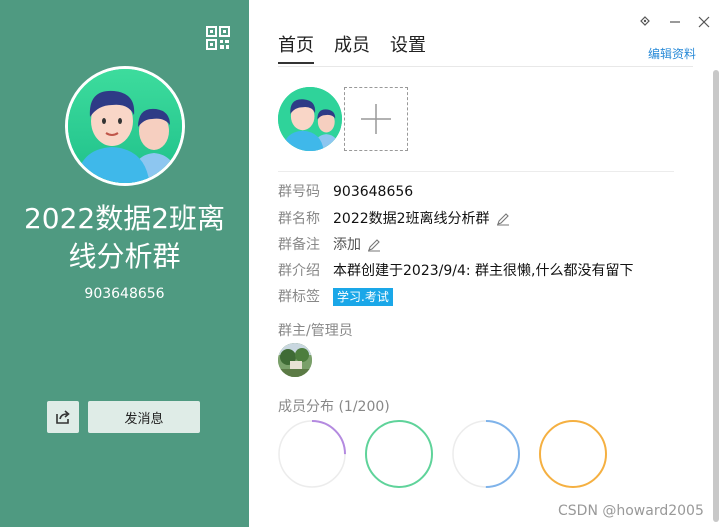  Describe the element at coordinates (352, 49) in the screenshot. I see `tab-members: 成员` at that location.